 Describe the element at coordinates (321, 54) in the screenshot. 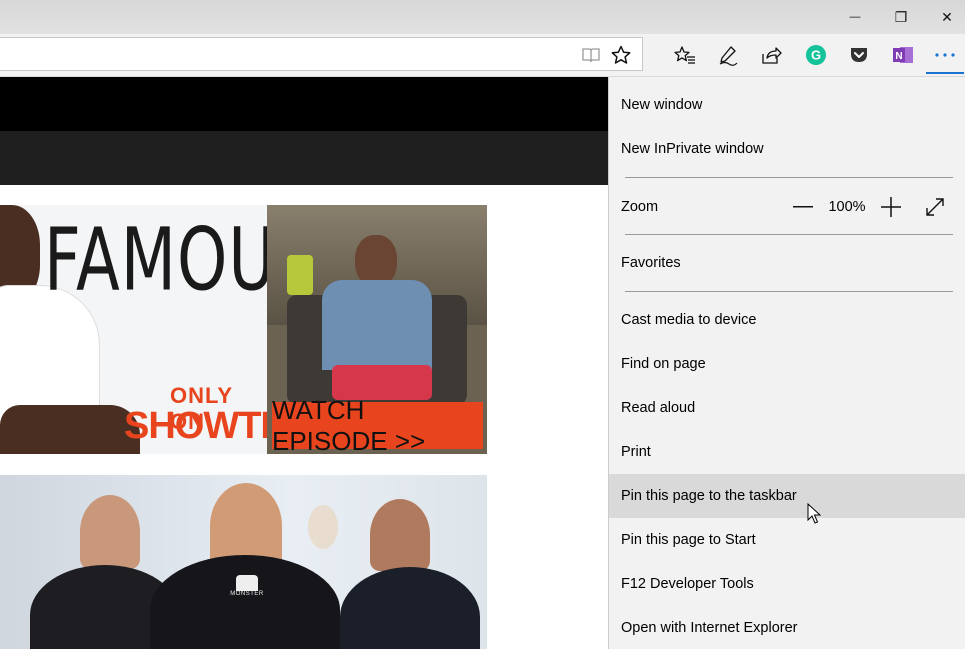

I see `address-bar` at that location.